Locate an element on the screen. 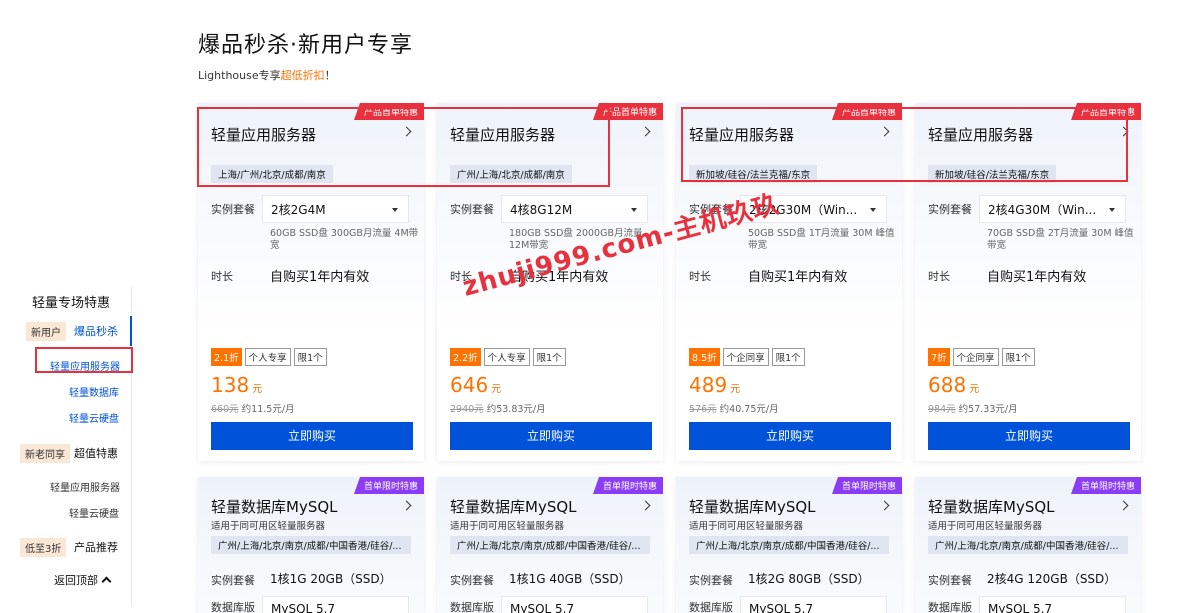  sidebar-active-indicator is located at coordinates (131, 331).